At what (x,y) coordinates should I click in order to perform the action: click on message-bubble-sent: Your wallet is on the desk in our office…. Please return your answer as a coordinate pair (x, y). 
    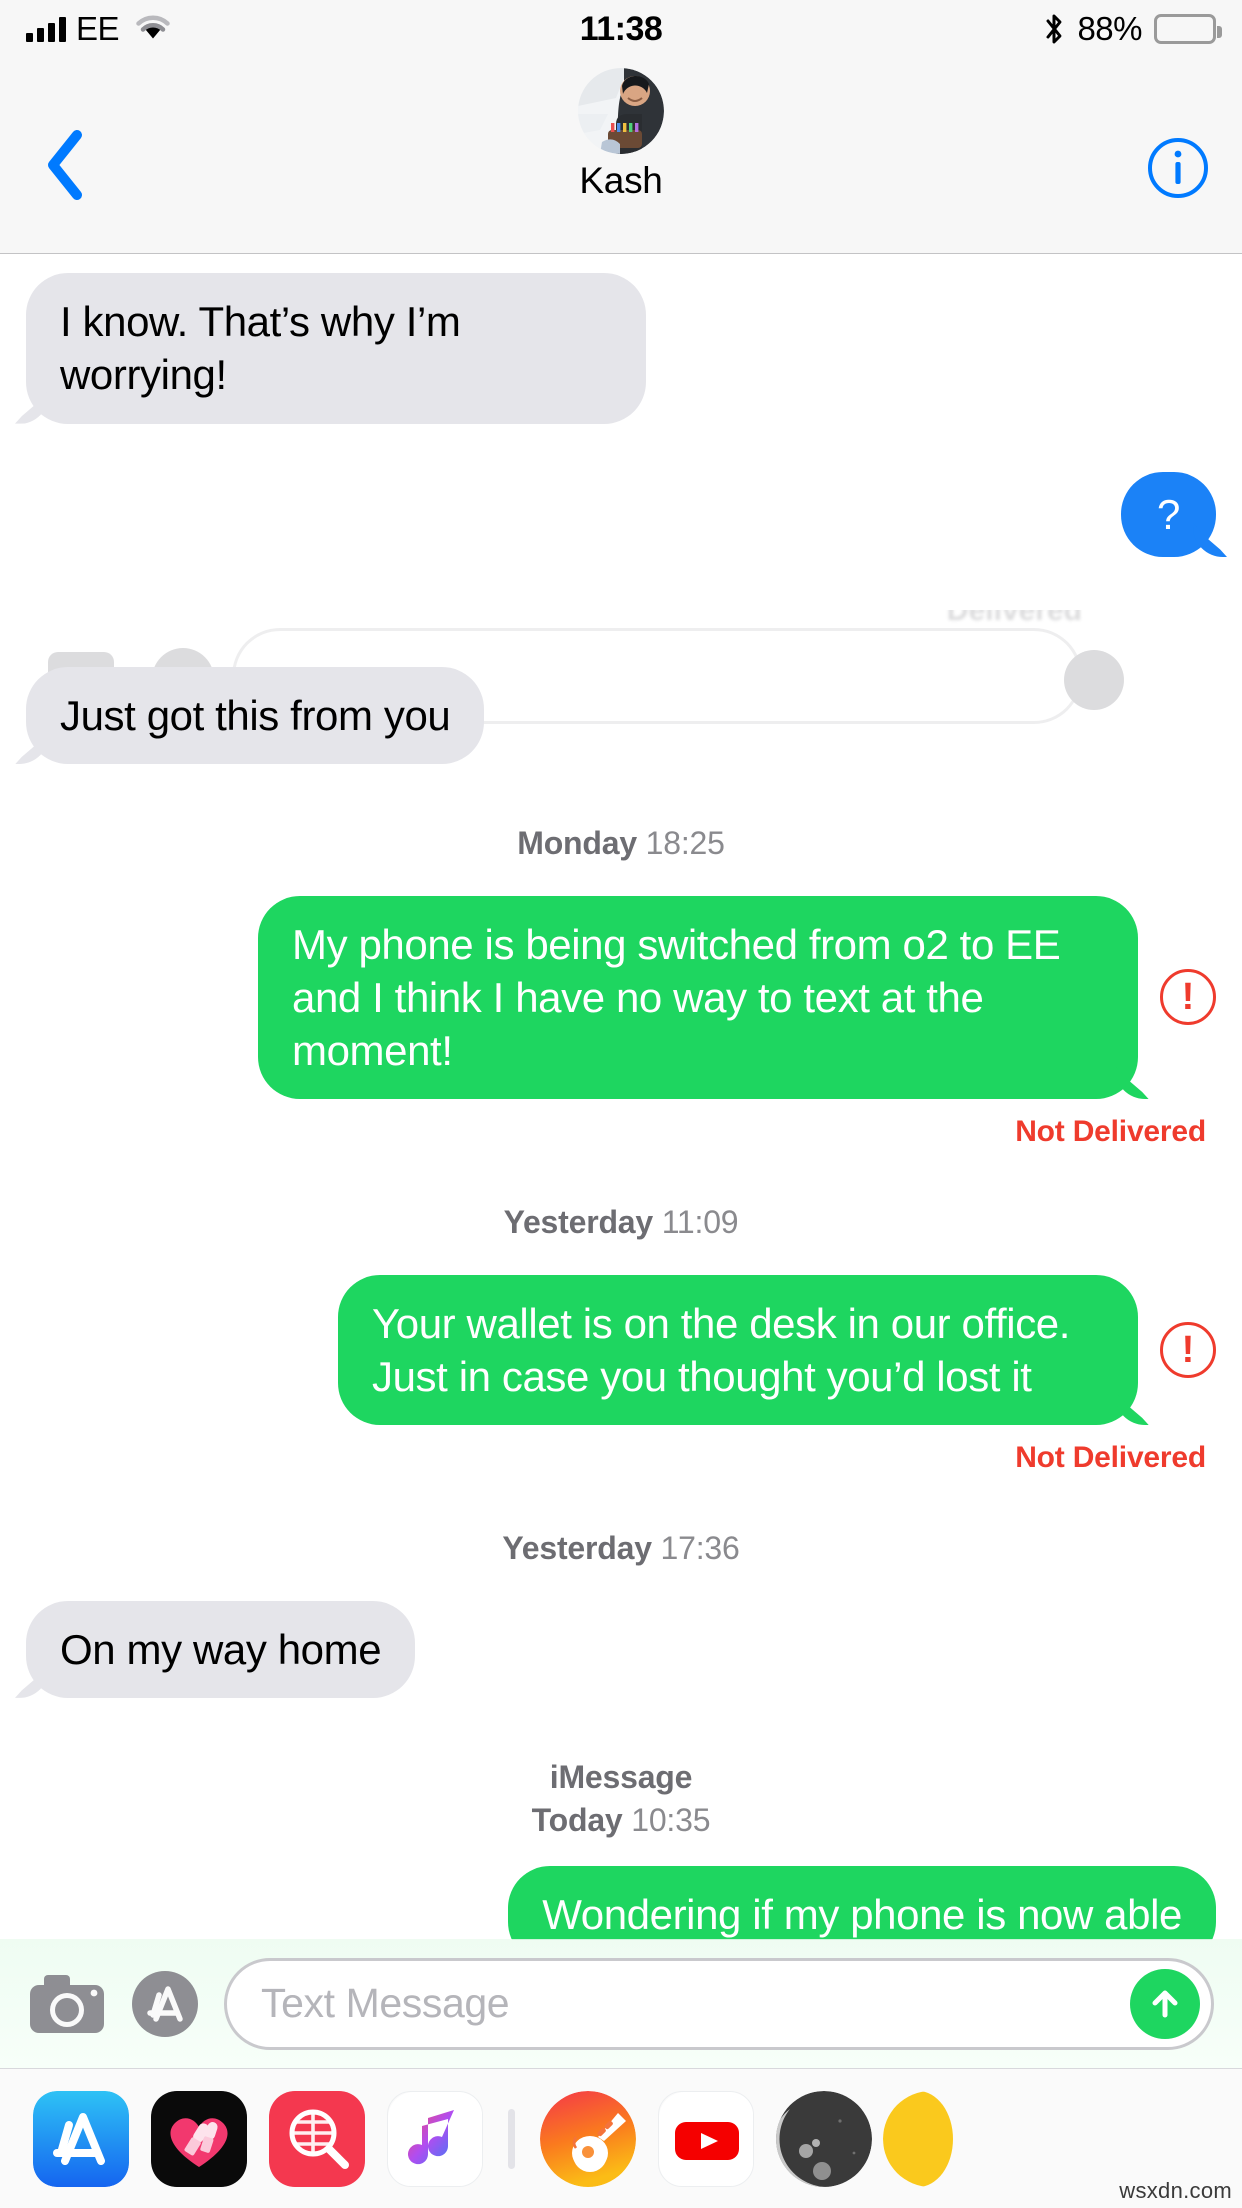
    Looking at the image, I should click on (738, 1350).